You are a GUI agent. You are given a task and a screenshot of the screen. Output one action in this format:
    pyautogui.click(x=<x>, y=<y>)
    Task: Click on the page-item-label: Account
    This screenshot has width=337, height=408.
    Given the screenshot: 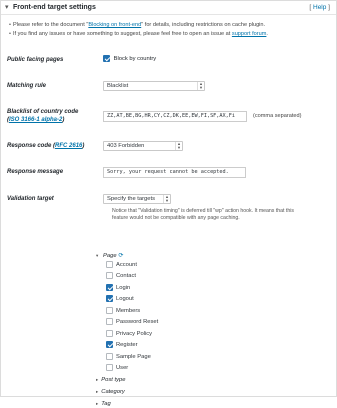 What is the action you would take?
    pyautogui.click(x=126, y=265)
    